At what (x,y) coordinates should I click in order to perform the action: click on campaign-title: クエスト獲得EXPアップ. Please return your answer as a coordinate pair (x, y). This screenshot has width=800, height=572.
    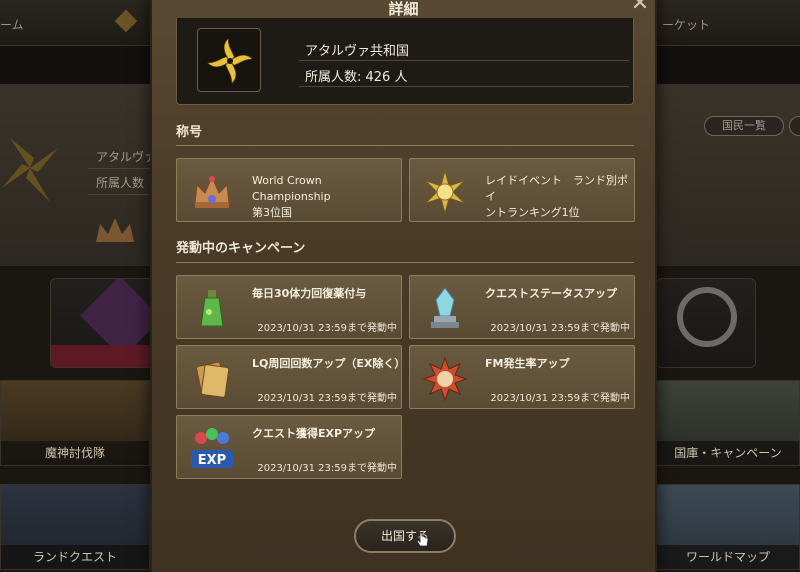
    Looking at the image, I should click on (314, 433).